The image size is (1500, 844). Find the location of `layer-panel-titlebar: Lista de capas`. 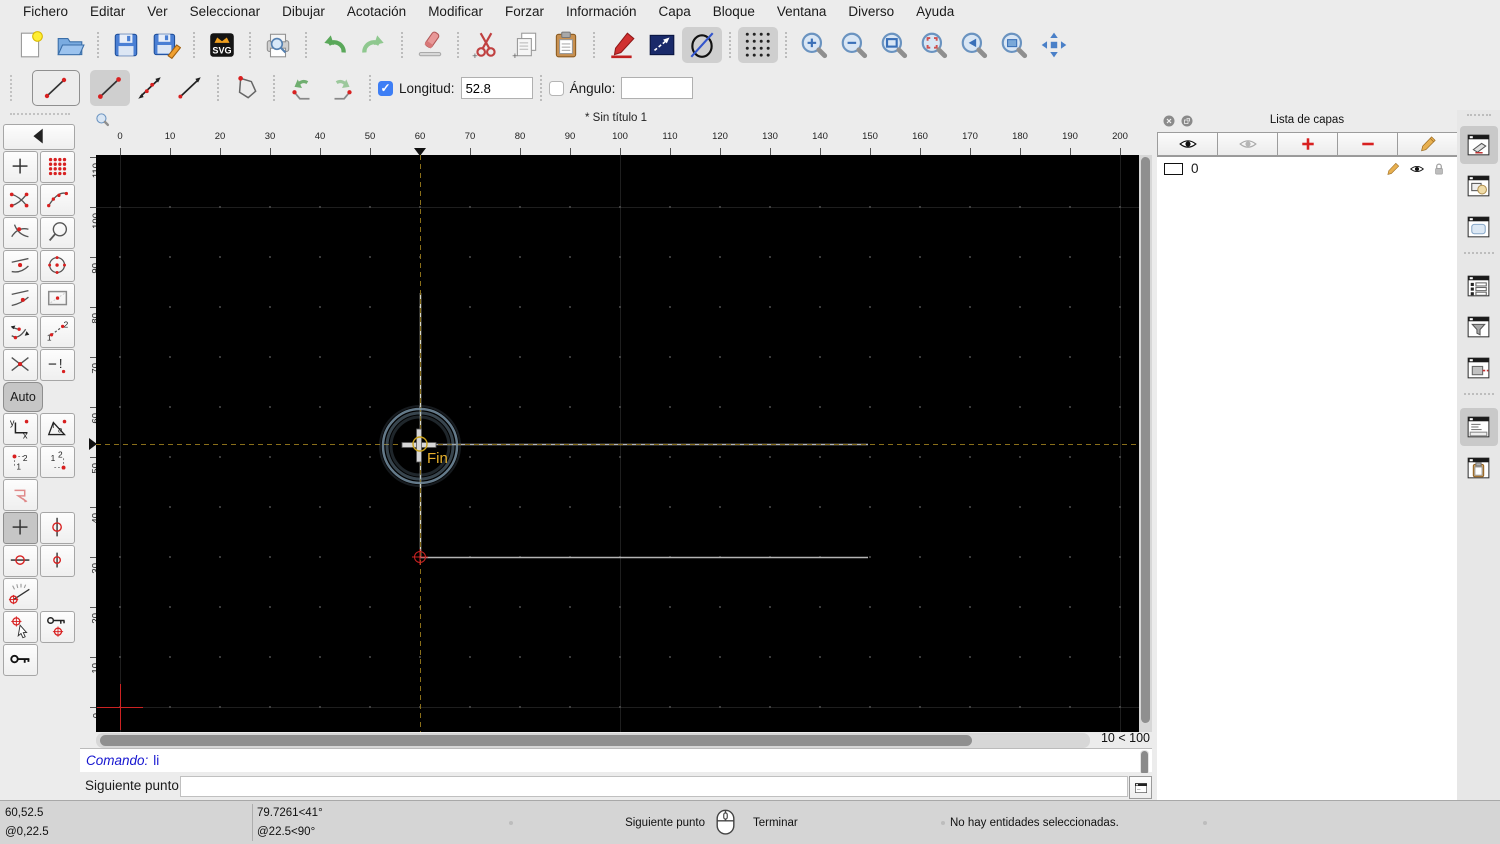

layer-panel-titlebar: Lista de capas is located at coordinates (1307, 121).